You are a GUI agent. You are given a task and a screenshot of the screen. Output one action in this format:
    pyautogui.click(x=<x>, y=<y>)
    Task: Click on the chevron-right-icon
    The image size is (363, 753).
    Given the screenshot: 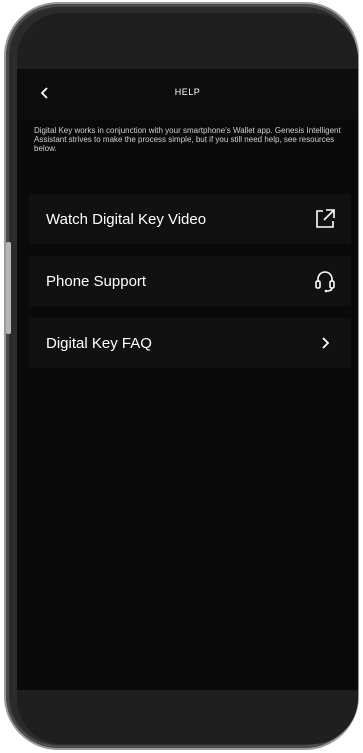 What is the action you would take?
    pyautogui.click(x=325, y=343)
    